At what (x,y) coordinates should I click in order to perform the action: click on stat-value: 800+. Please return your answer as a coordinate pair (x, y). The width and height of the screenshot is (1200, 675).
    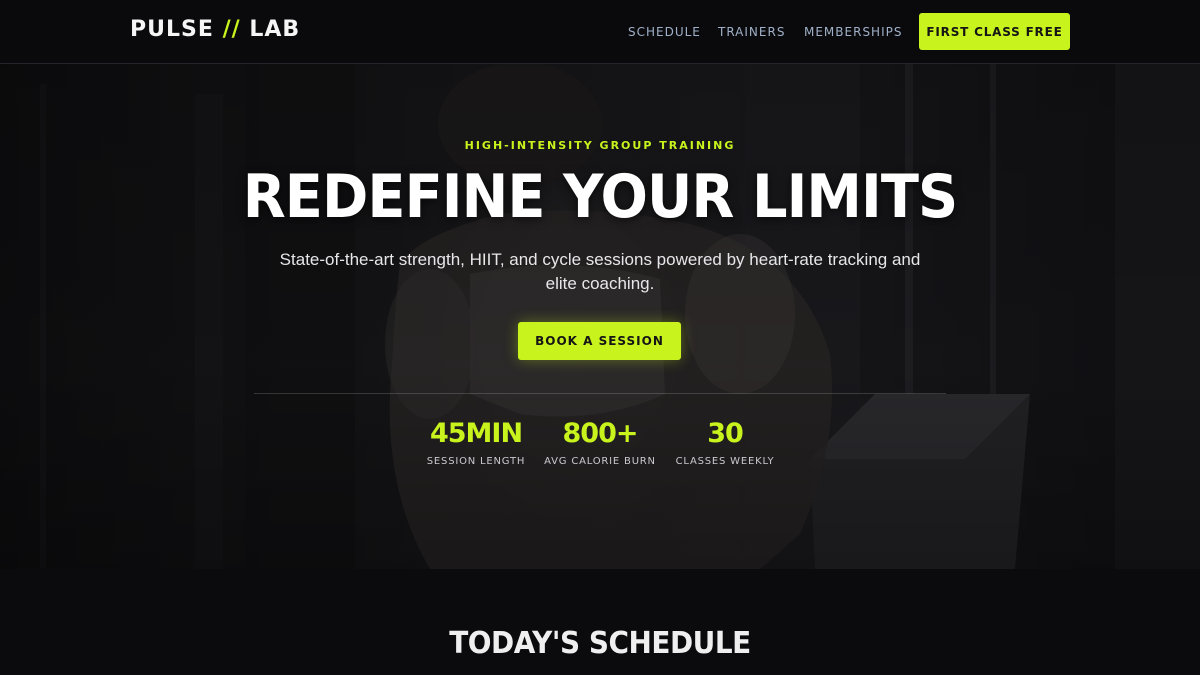
    Looking at the image, I should click on (600, 433).